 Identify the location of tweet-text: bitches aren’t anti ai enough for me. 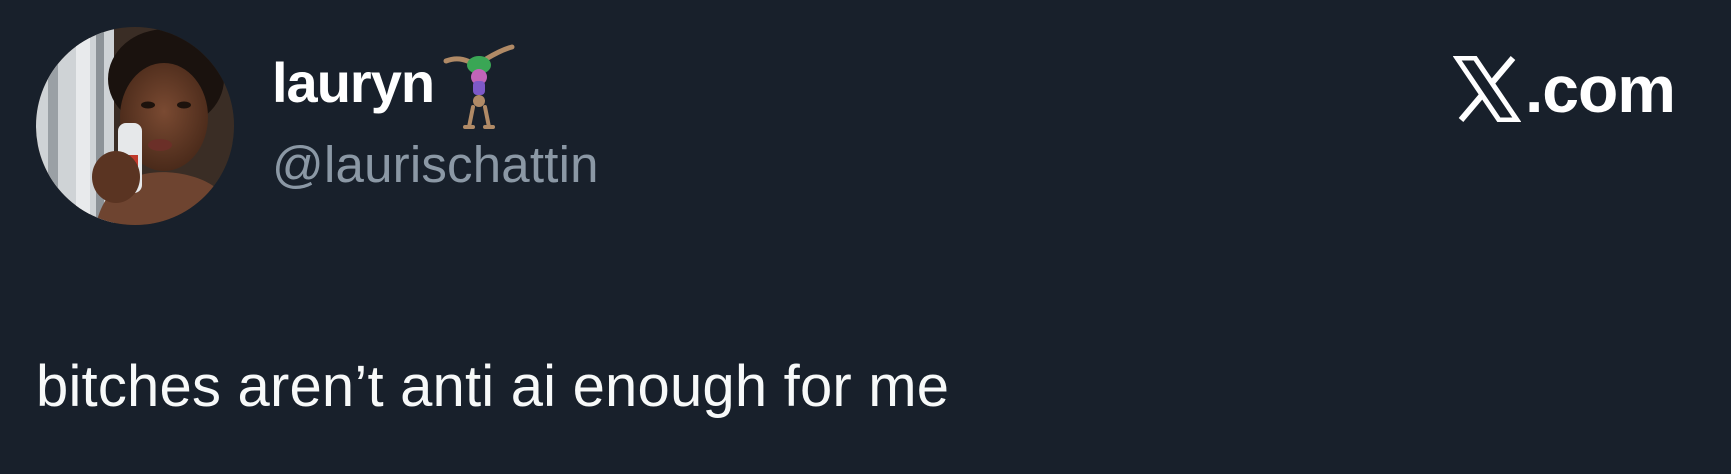
(493, 386).